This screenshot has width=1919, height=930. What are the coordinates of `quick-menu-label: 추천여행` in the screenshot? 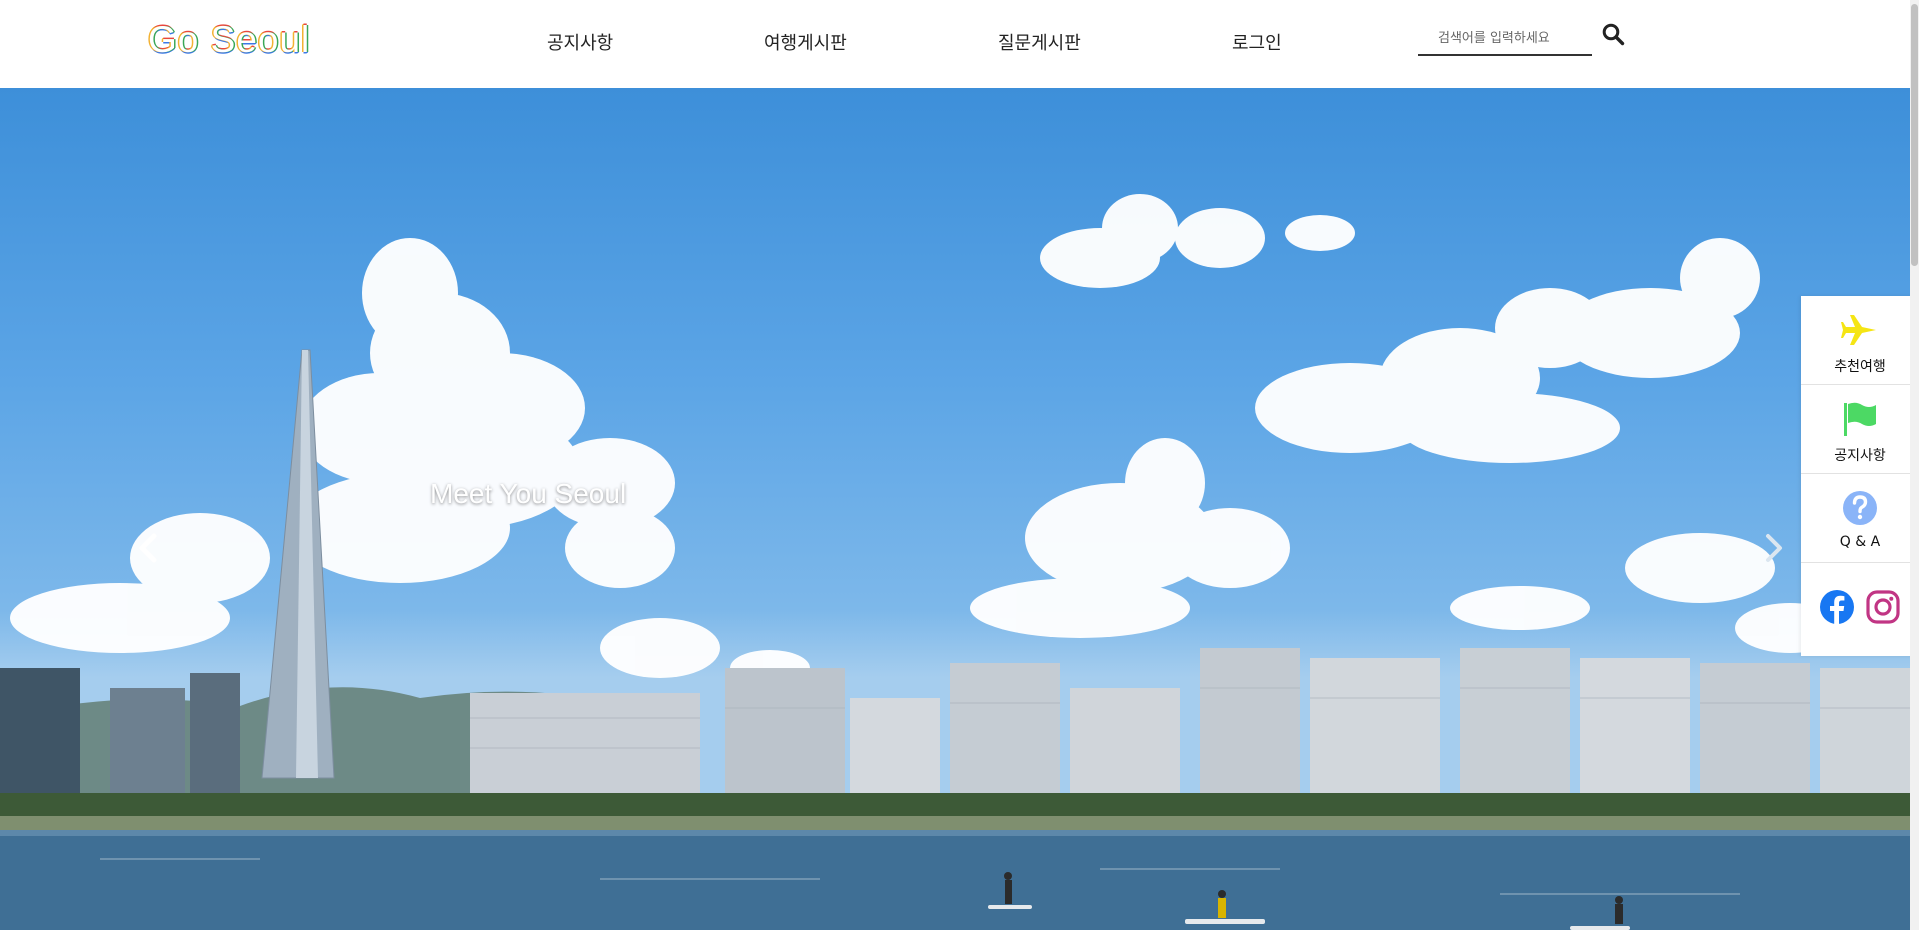 It's located at (1860, 367).